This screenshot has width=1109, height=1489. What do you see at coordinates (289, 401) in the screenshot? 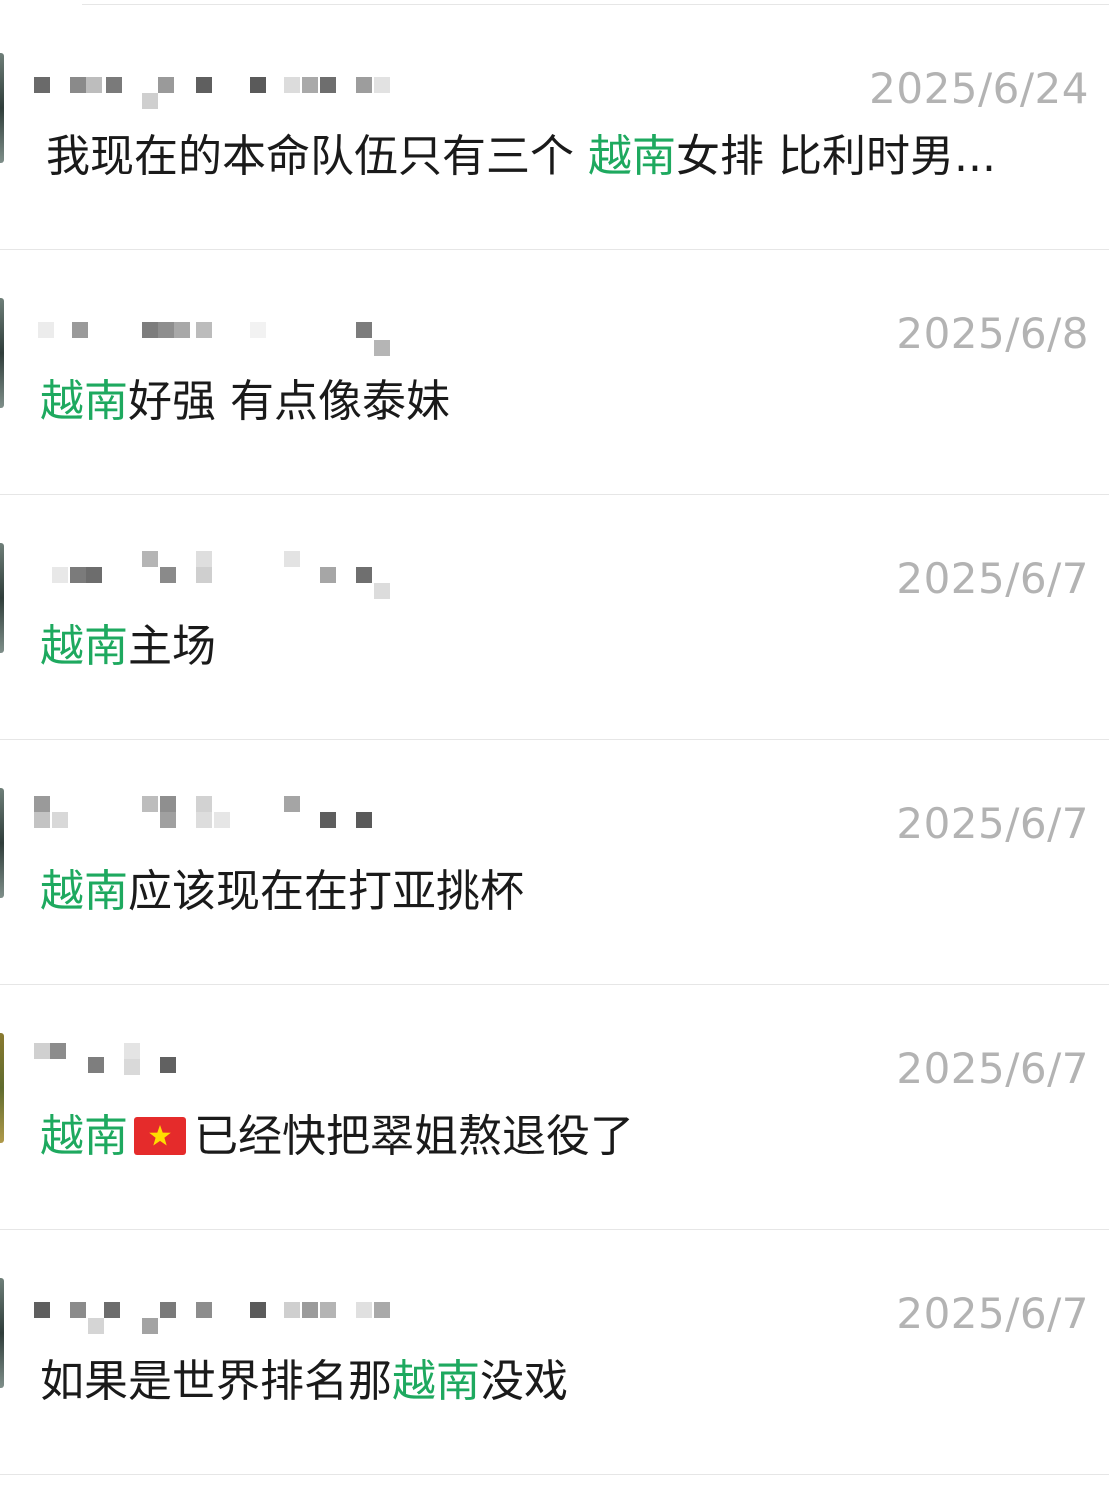
I see `comment-text-post: 好强 有点像泰妹` at bounding box center [289, 401].